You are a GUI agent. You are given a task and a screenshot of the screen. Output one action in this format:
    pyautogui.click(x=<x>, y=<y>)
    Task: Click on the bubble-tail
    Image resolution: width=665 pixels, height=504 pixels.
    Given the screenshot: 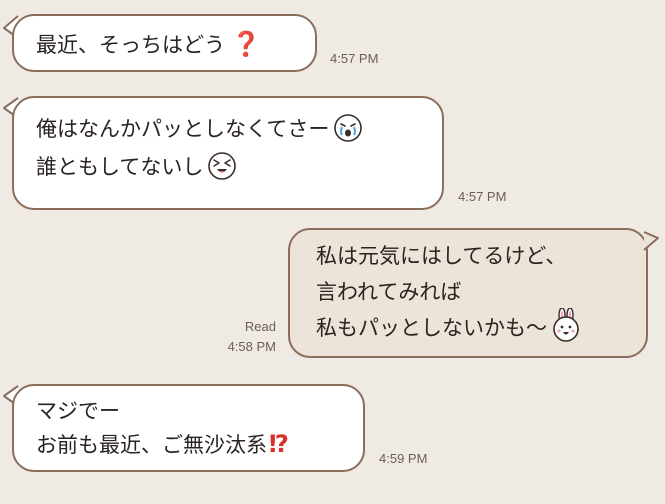 What is the action you would take?
    pyautogui.click(x=651, y=241)
    